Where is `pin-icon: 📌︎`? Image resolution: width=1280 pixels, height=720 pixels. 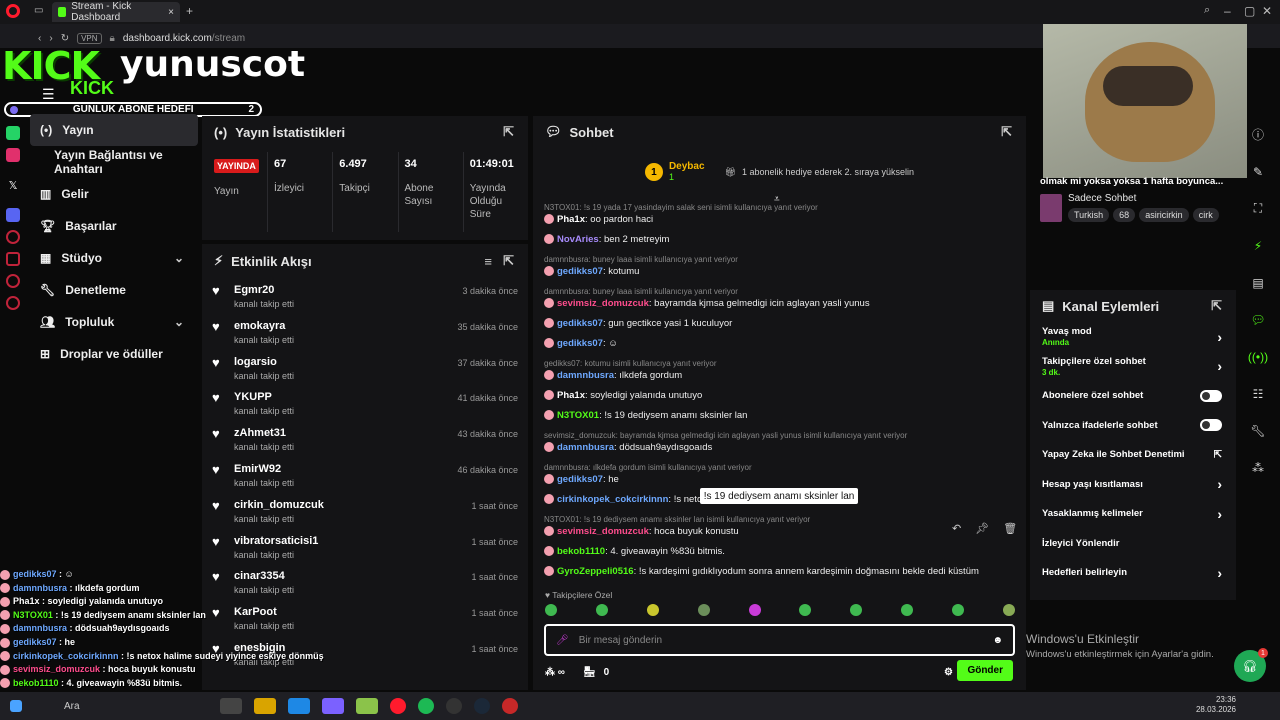 pin-icon: 📌︎ is located at coordinates (982, 530).